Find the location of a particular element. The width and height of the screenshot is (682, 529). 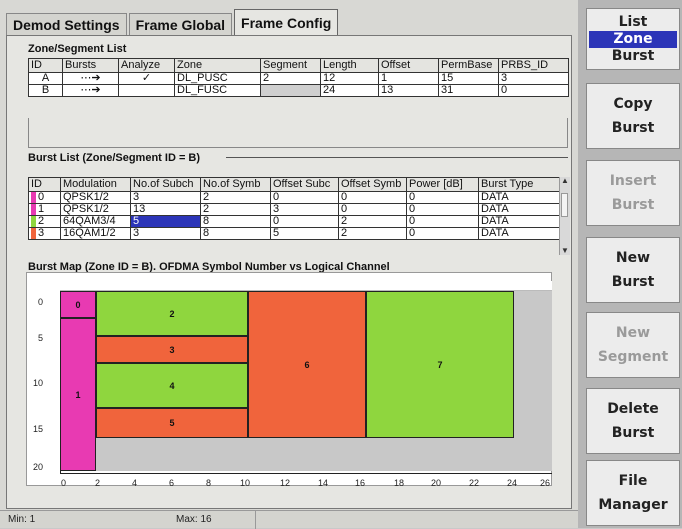

burst-block-2: 2 is located at coordinates (172, 313).